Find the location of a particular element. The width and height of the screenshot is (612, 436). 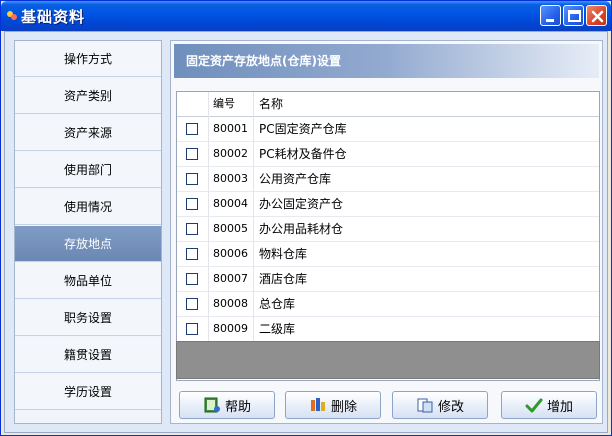

nav-item-hometown: 籍贯设置 is located at coordinates (88, 355).